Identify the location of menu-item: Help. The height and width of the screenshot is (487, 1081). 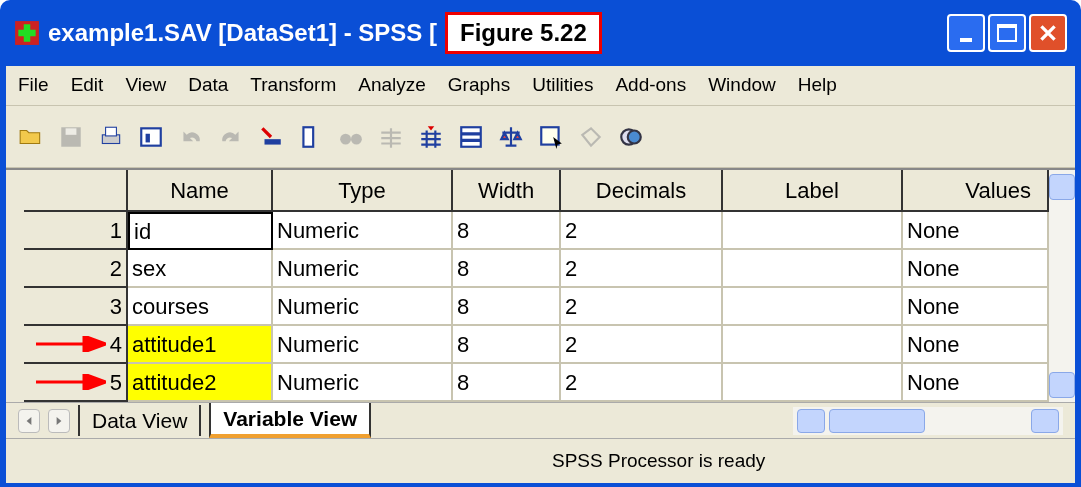
(817, 85).